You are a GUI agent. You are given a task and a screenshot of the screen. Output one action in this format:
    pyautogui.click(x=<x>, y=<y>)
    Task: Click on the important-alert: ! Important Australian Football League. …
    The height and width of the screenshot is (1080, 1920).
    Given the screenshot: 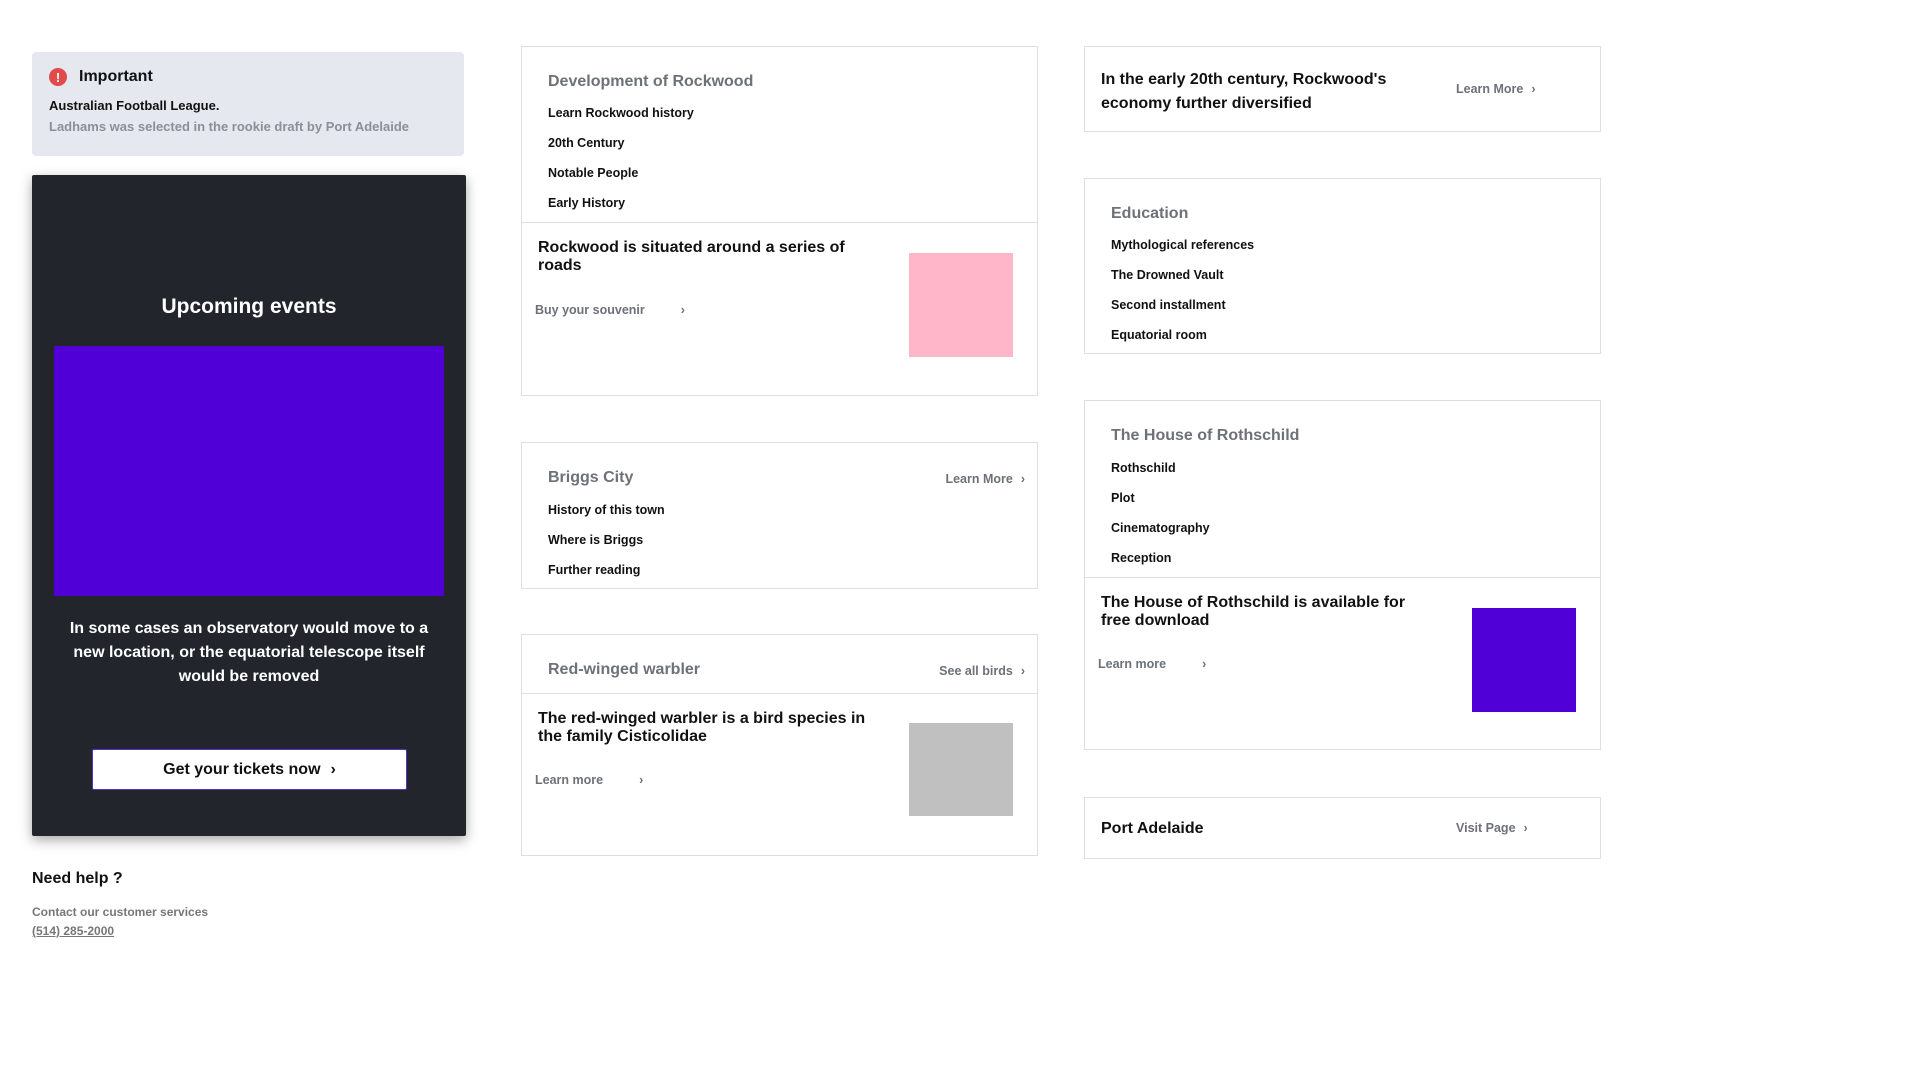 What is the action you would take?
    pyautogui.click(x=248, y=104)
    